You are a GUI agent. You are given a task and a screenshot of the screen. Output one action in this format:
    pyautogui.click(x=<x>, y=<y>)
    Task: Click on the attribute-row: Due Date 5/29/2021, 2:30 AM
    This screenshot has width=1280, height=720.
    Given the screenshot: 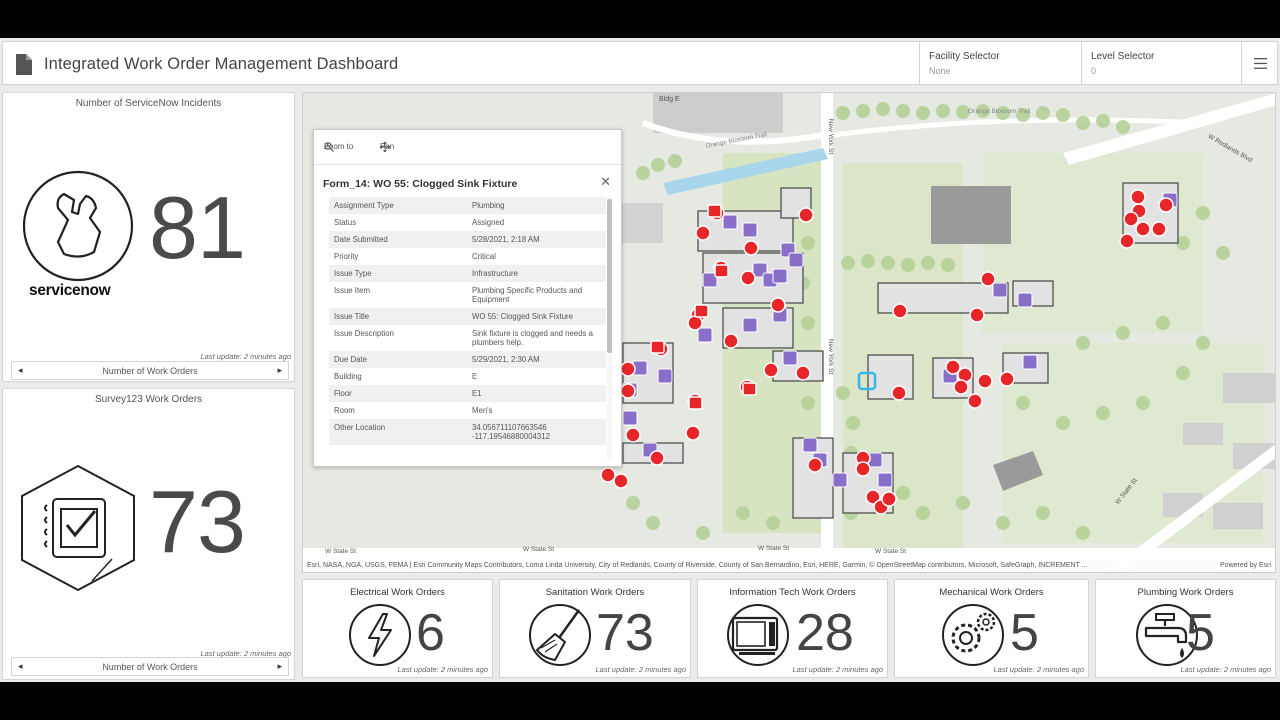 What is the action you would take?
    pyautogui.click(x=467, y=359)
    